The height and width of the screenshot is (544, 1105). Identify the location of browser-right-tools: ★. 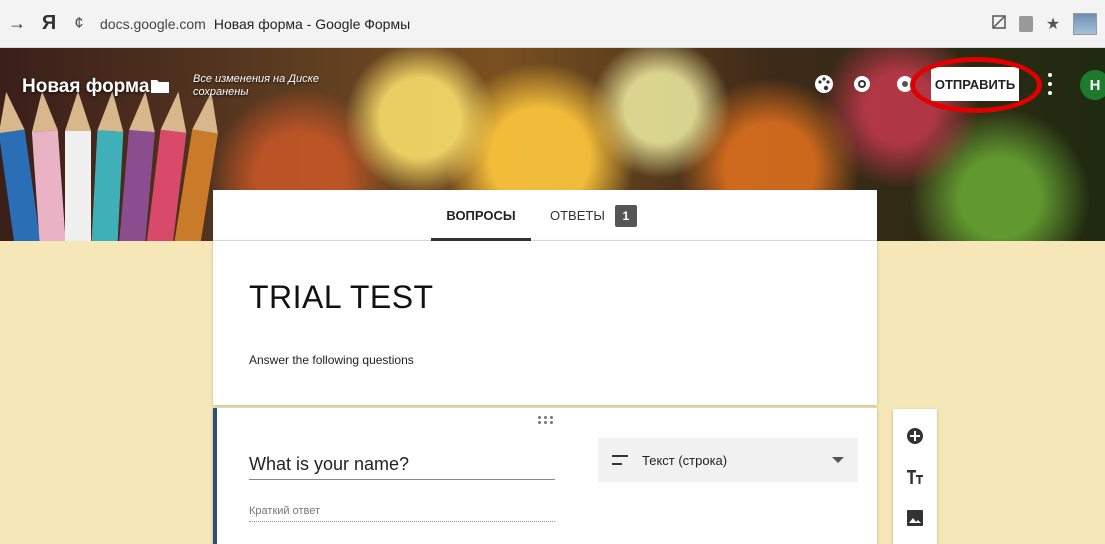
(1047, 24).